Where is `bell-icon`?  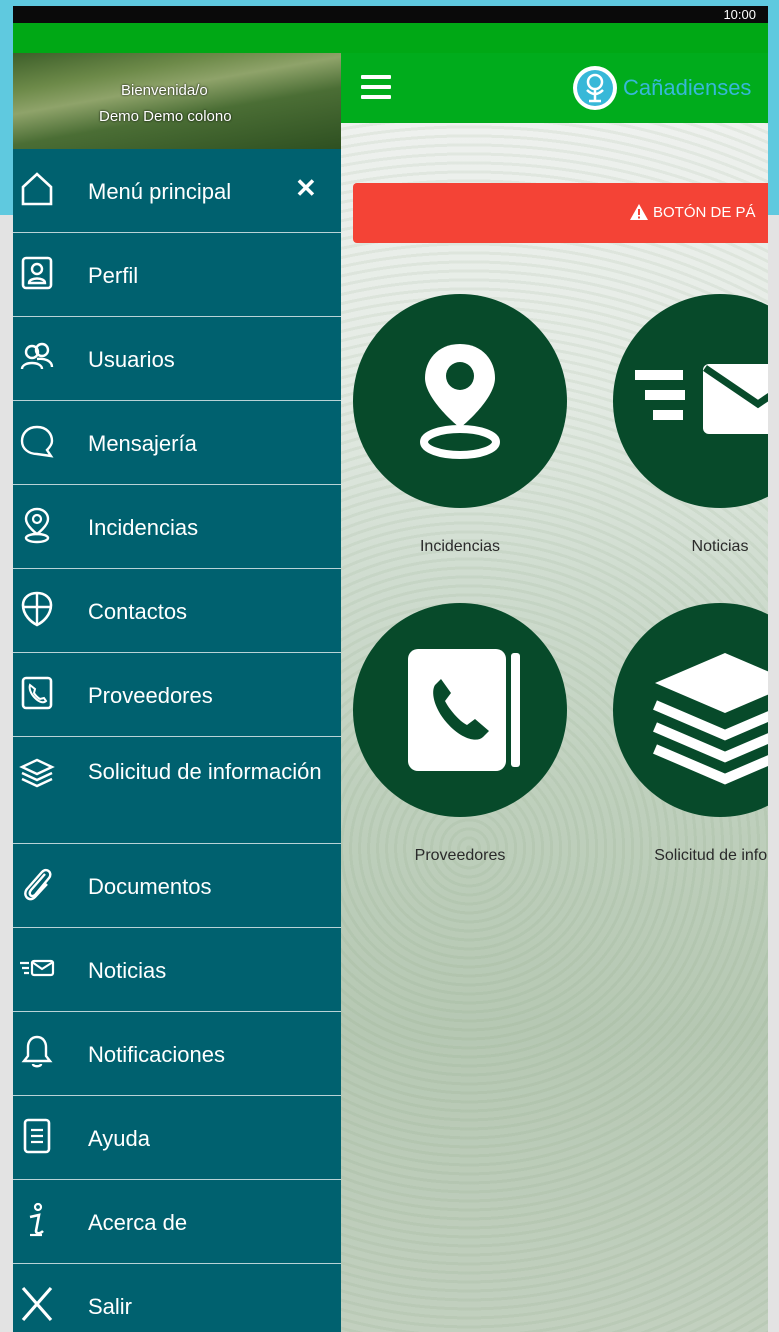
bell-icon is located at coordinates (37, 1052).